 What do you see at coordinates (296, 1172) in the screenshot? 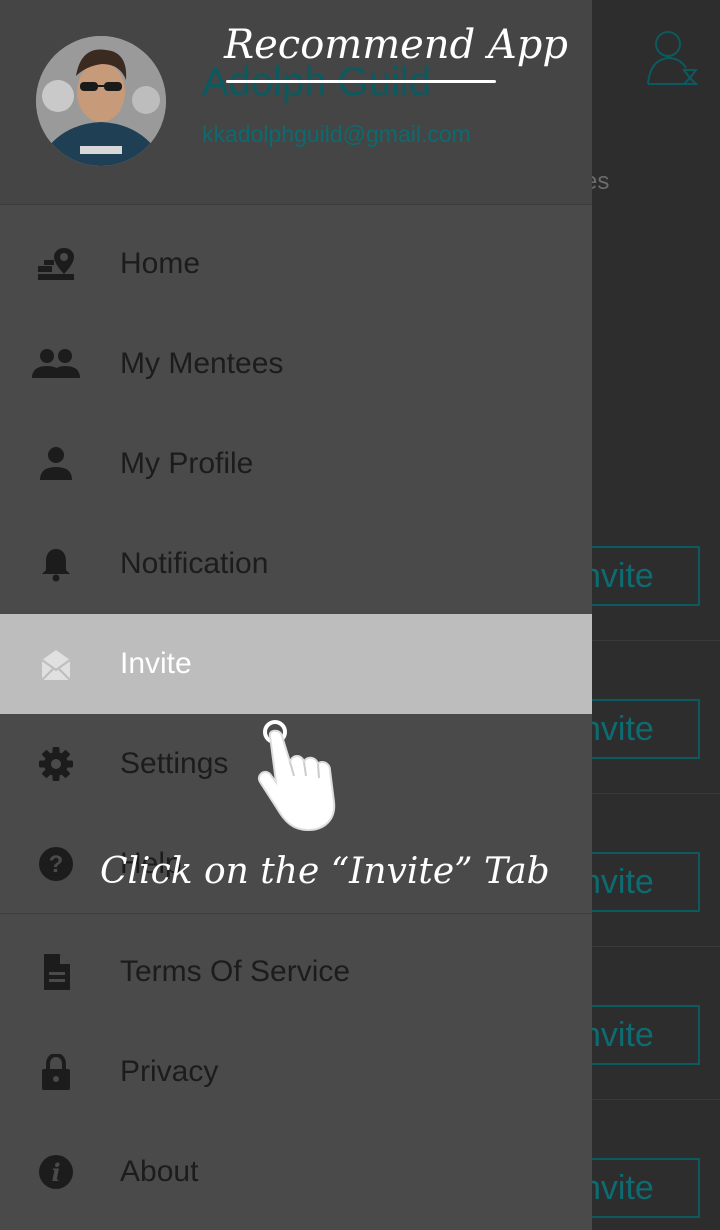
I see `menu-item-about: i About` at bounding box center [296, 1172].